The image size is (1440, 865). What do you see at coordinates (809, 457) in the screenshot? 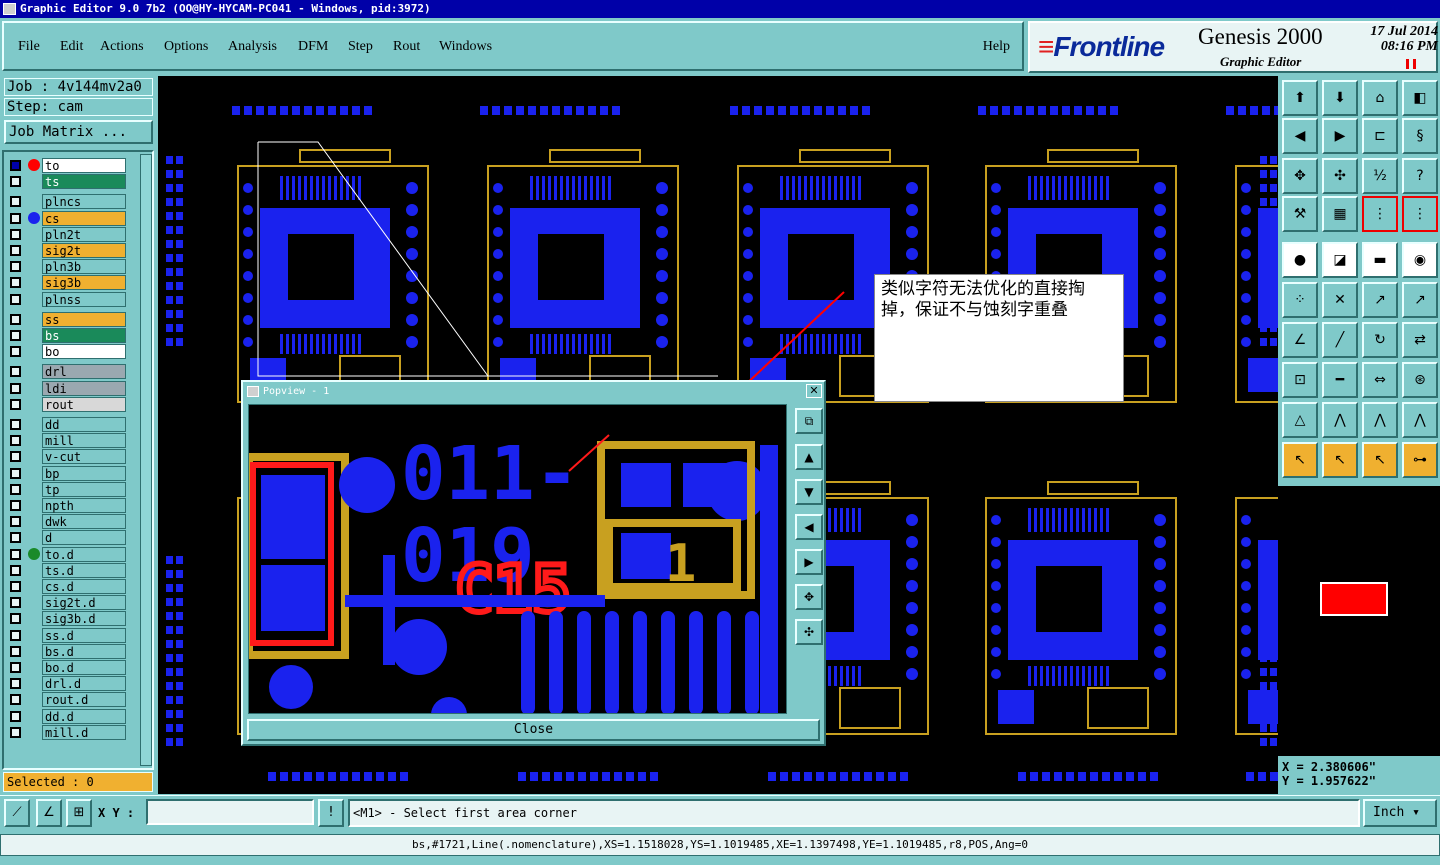
I see `popview-pan-up-icon: ▲` at bounding box center [809, 457].